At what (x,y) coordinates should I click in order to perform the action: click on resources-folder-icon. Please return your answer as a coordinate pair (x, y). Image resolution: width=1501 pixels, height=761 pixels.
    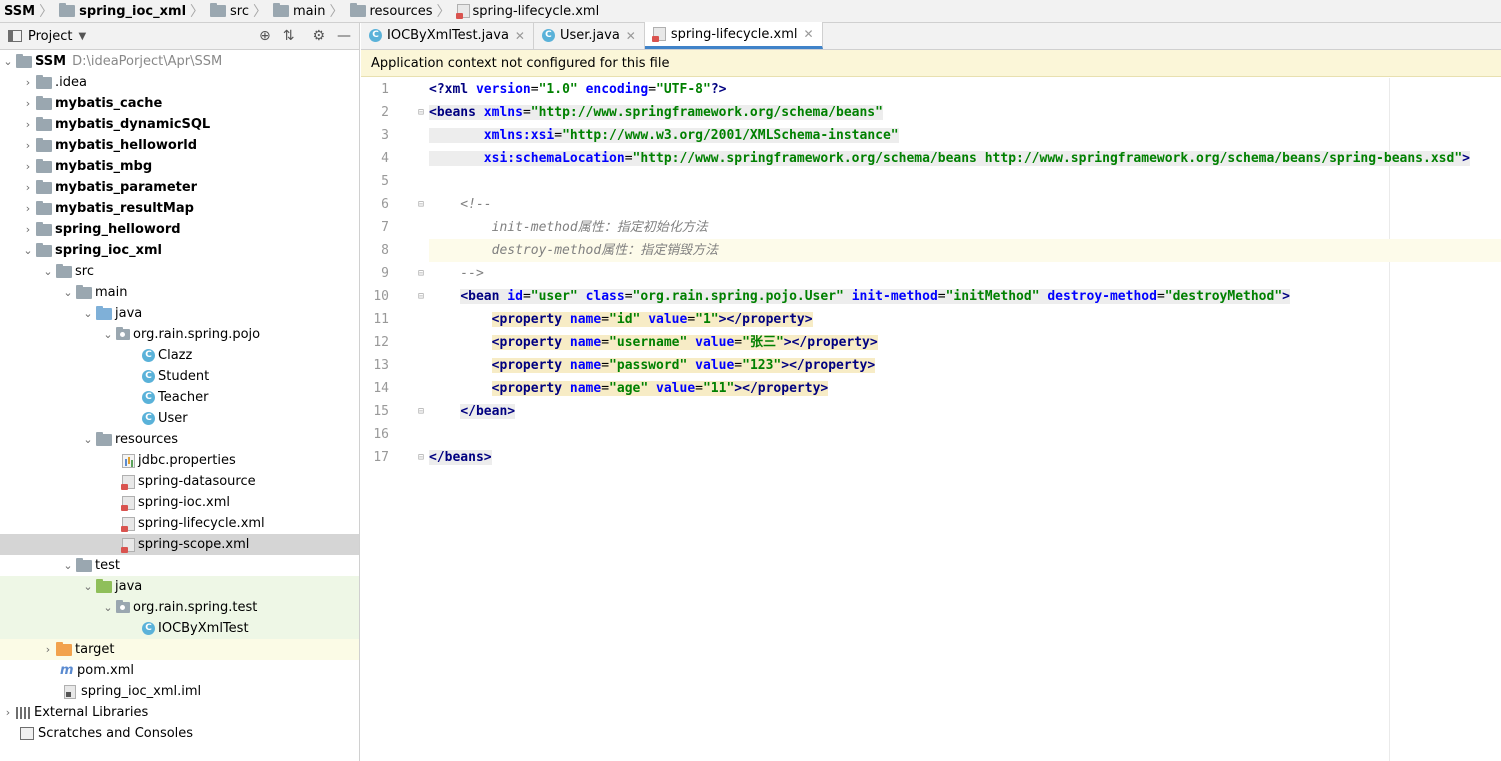
    Looking at the image, I should click on (357, 10).